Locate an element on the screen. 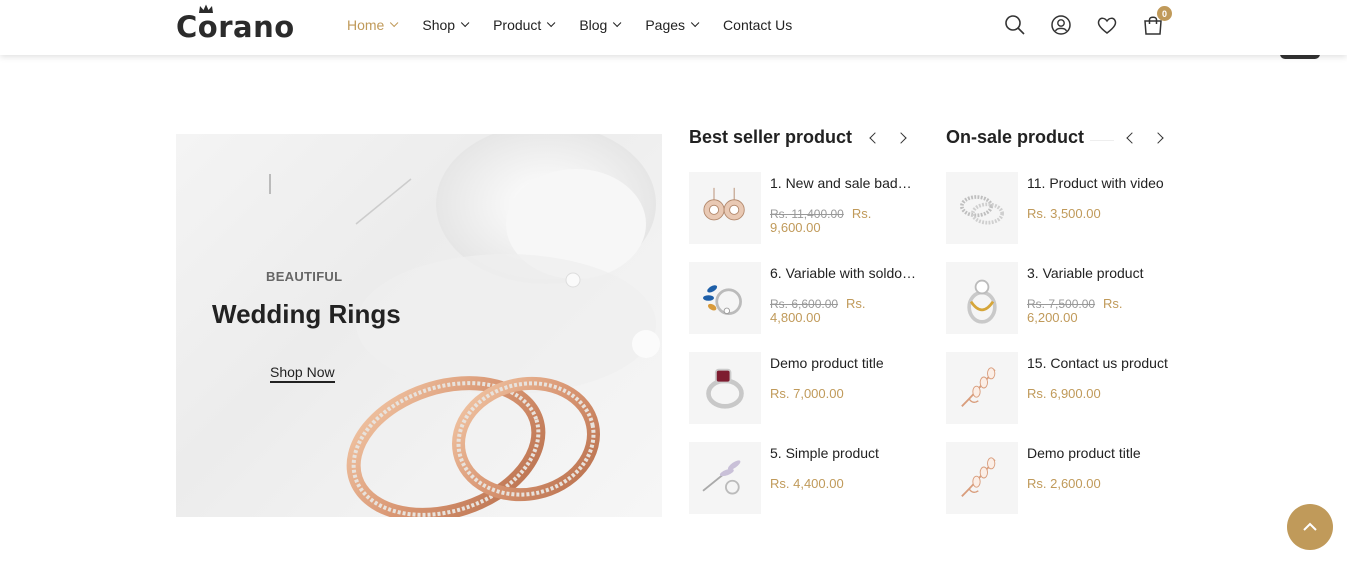  logo-text: Corano is located at coordinates (235, 27).